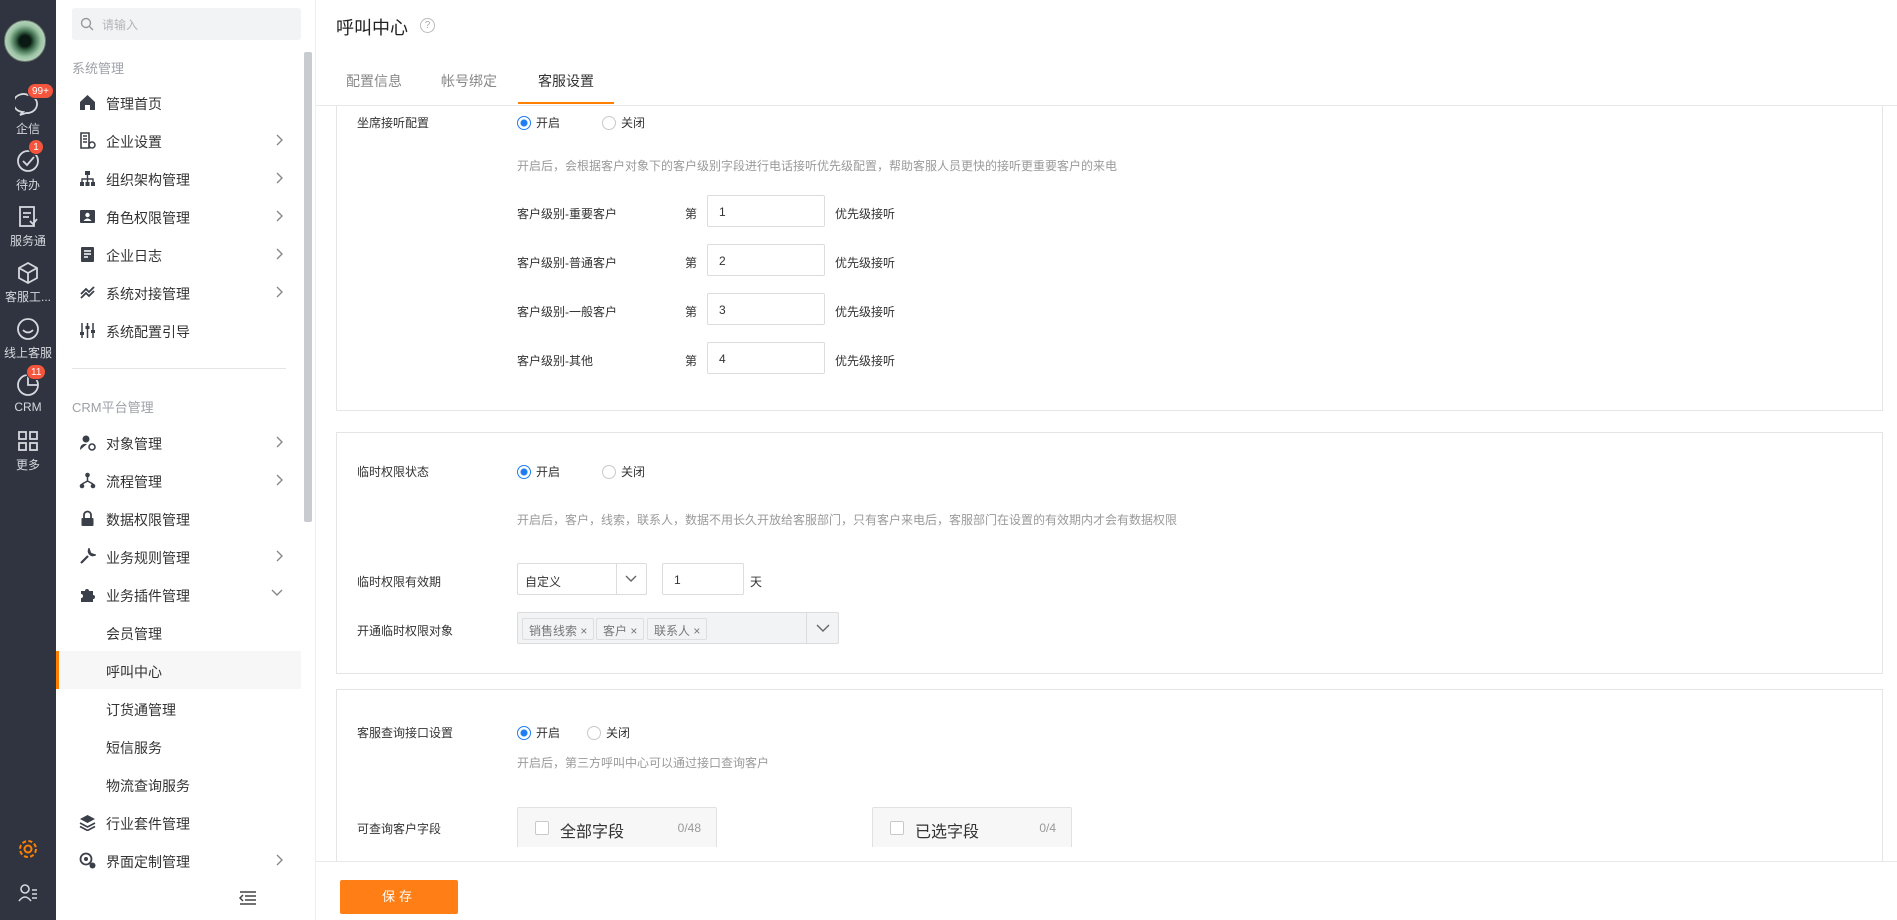 This screenshot has height=920, width=1897. I want to click on menu-item-enterprise-settings: 企业设置, so click(178, 140).